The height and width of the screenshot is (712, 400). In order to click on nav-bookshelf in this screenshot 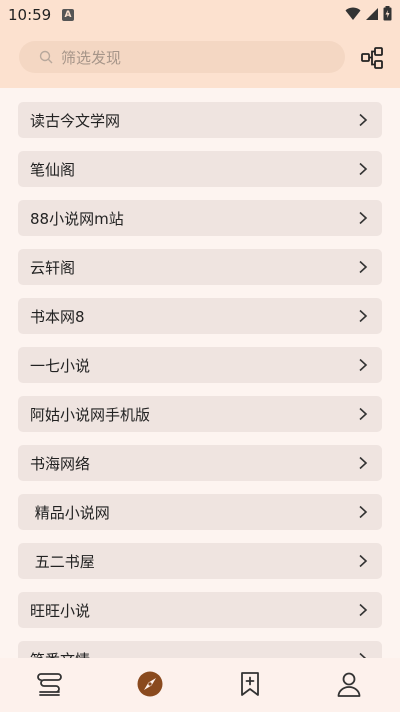, I will do `click(50, 684)`.